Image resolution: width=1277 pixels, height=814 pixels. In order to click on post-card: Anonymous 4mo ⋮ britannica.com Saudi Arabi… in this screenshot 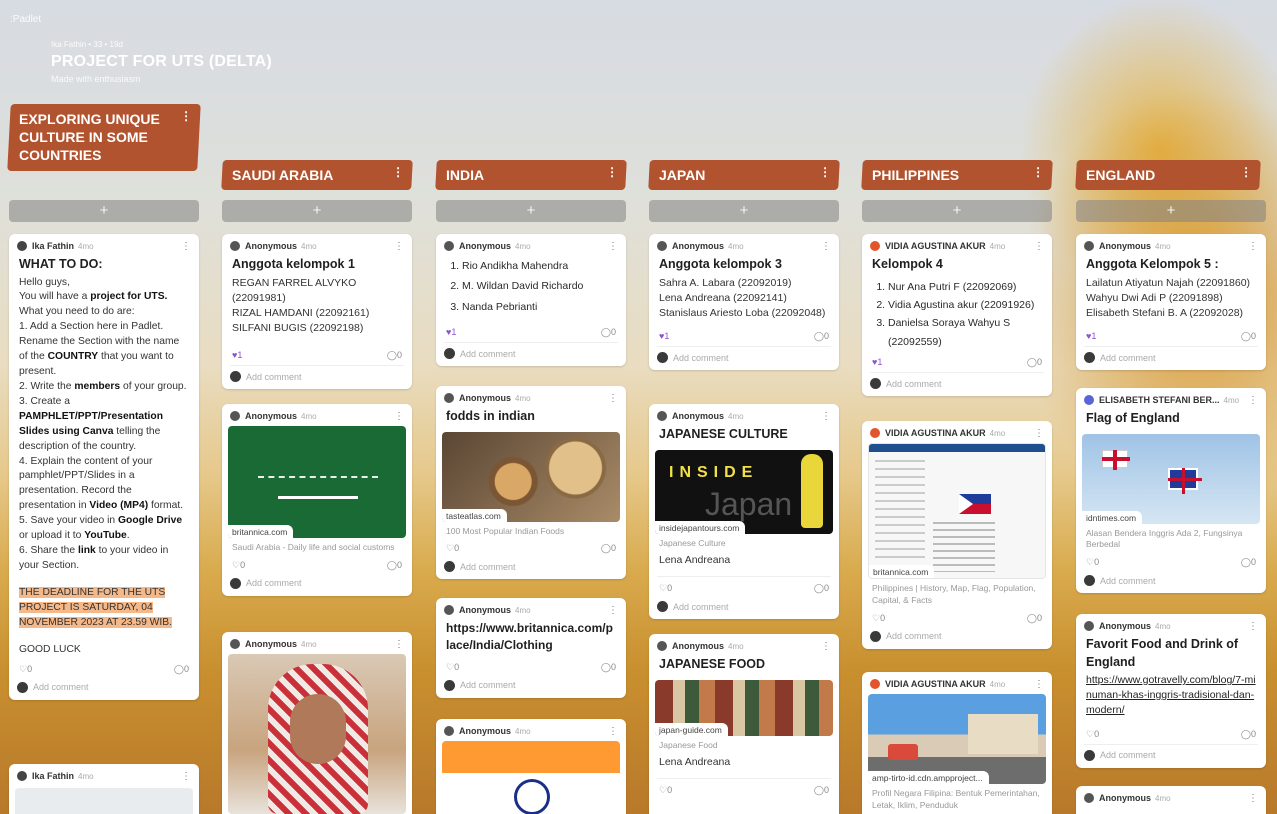, I will do `click(317, 500)`.